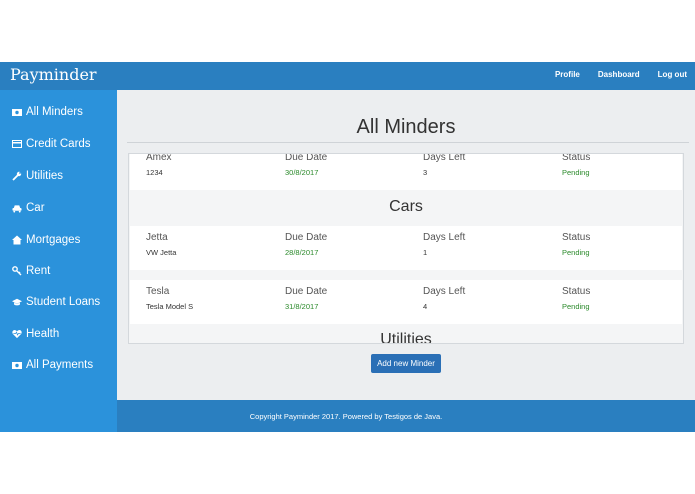 The height and width of the screenshot is (494, 695). Describe the element at coordinates (158, 291) in the screenshot. I see `minder-name: Tesla` at that location.